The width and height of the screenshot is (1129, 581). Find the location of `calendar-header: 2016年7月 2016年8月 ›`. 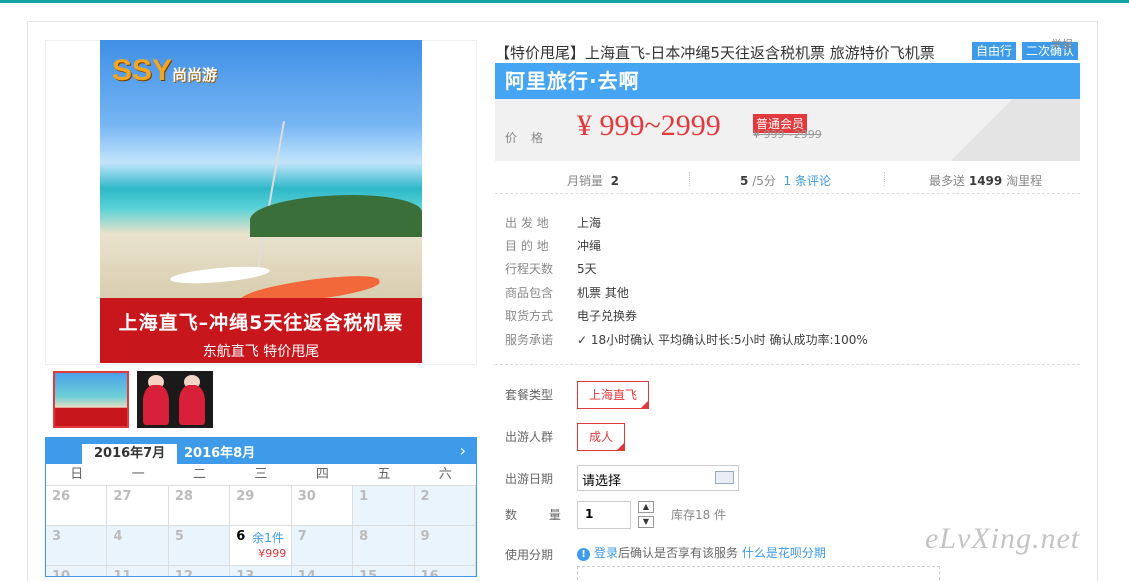

calendar-header: 2016年7月 2016年8月 › is located at coordinates (261, 451).